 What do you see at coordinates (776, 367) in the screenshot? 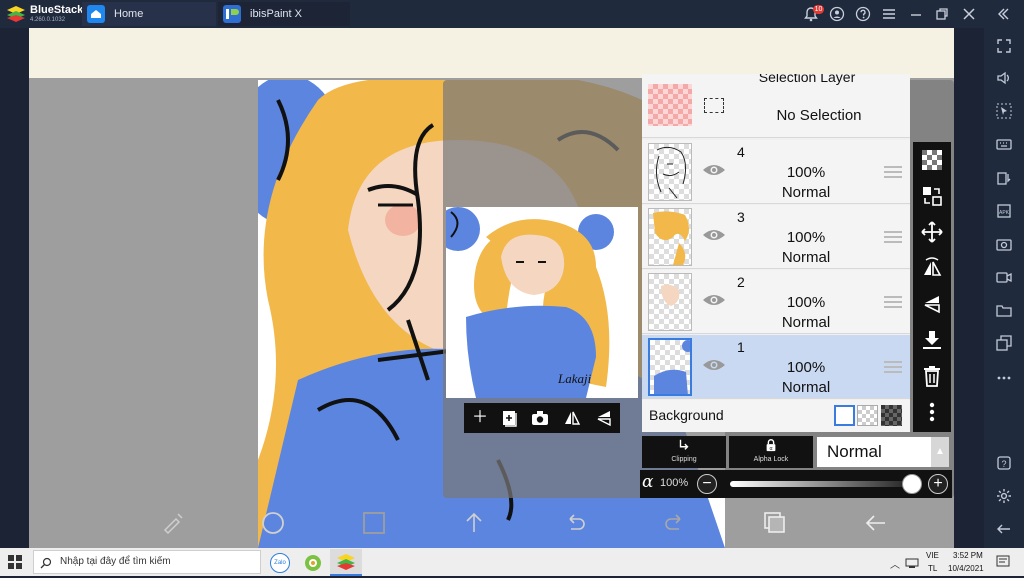
I see `layer-row-1: 1 100% Normal` at bounding box center [776, 367].